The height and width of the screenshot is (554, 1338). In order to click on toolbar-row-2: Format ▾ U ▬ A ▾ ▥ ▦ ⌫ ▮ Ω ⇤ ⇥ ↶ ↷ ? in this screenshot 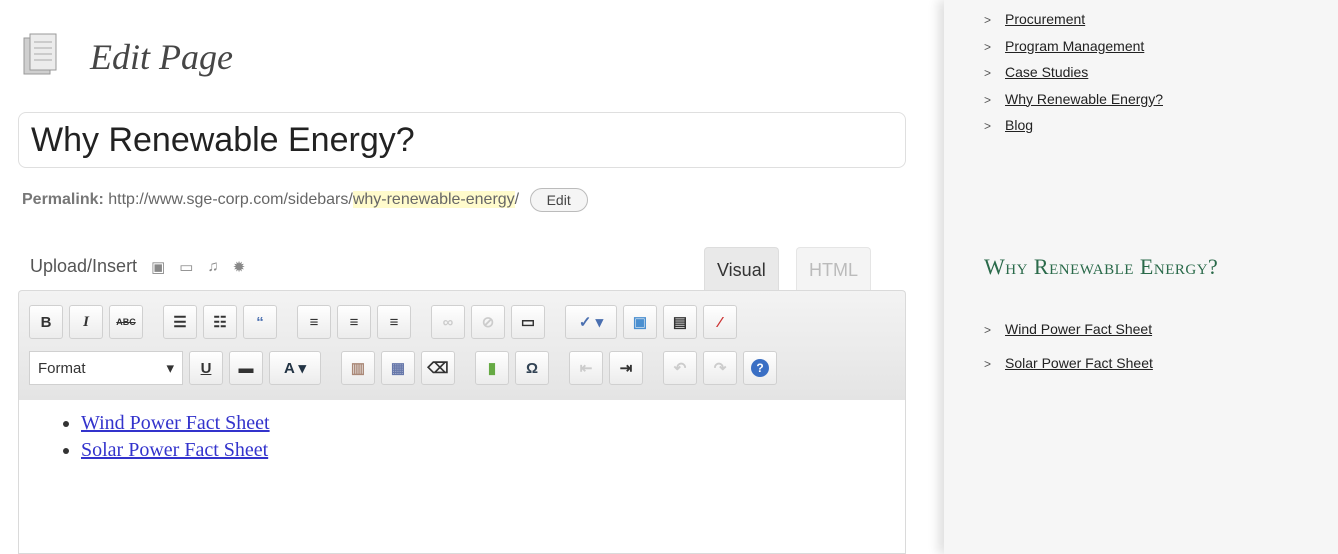, I will do `click(403, 368)`.